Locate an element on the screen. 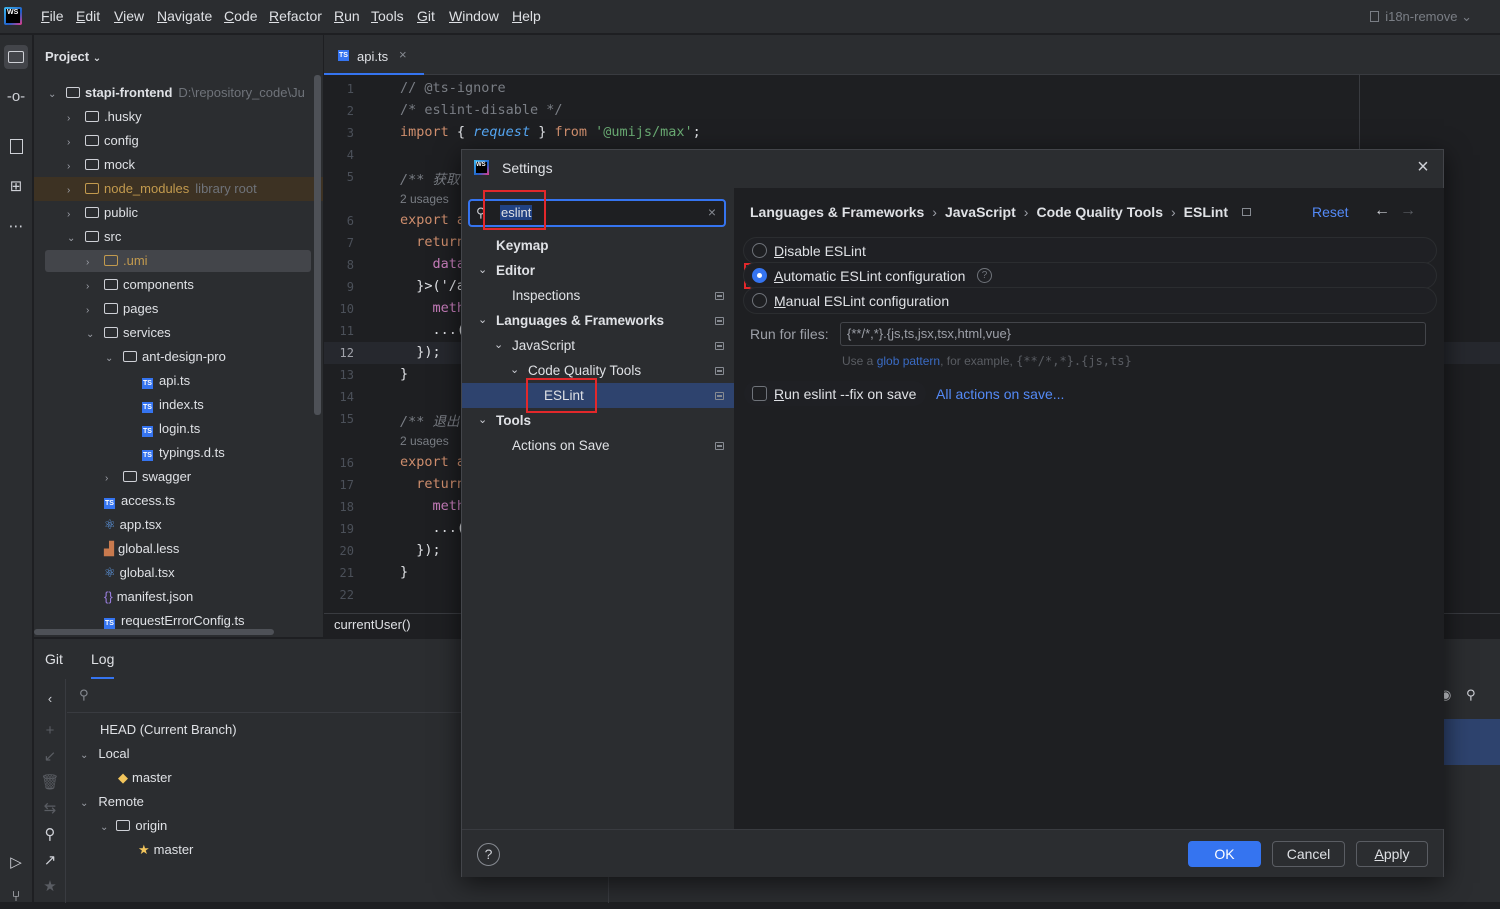  structure-tool-icon is located at coordinates (16, 147).